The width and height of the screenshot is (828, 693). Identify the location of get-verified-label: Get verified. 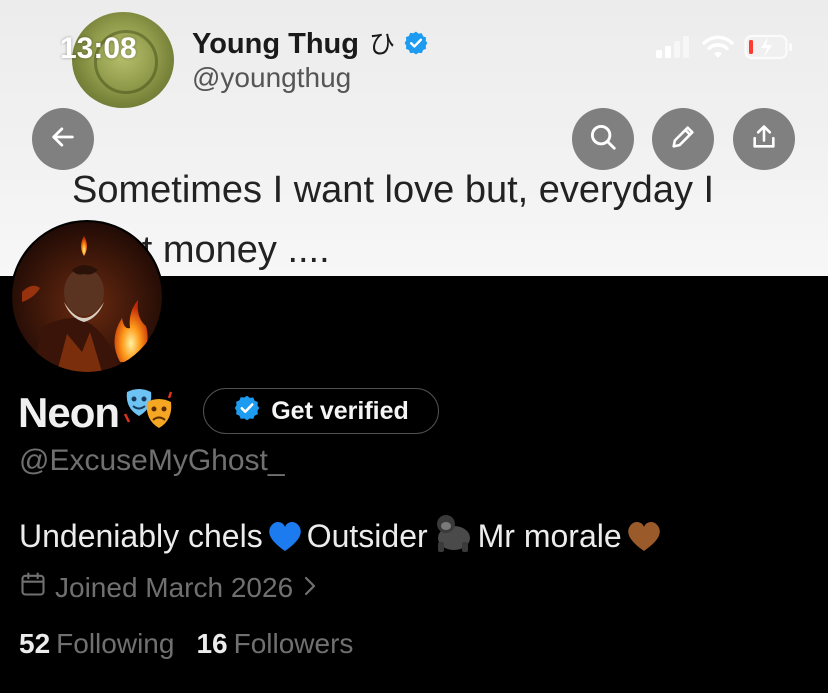
(340, 410).